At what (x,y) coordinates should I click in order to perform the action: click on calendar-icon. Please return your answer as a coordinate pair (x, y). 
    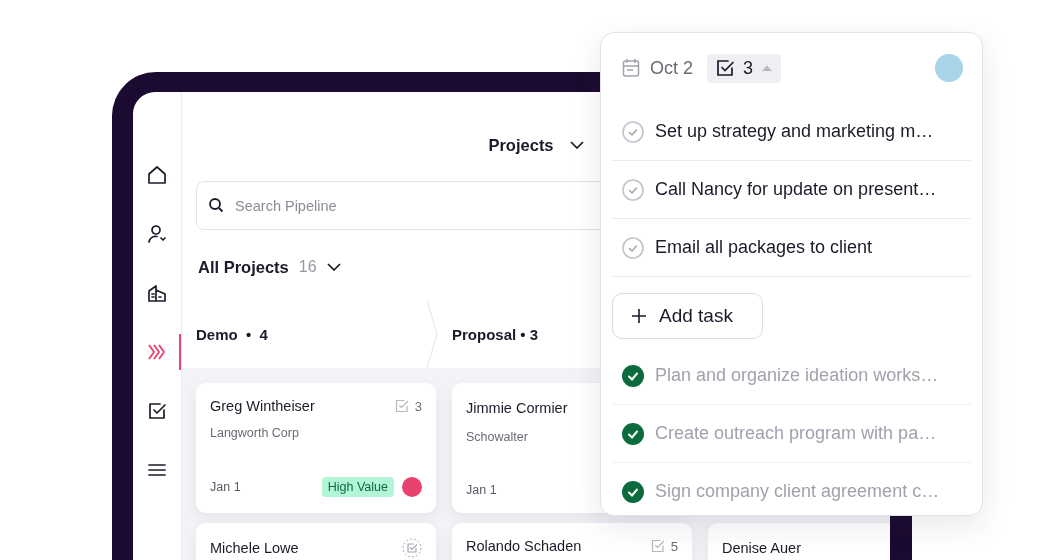
    Looking at the image, I should click on (631, 68).